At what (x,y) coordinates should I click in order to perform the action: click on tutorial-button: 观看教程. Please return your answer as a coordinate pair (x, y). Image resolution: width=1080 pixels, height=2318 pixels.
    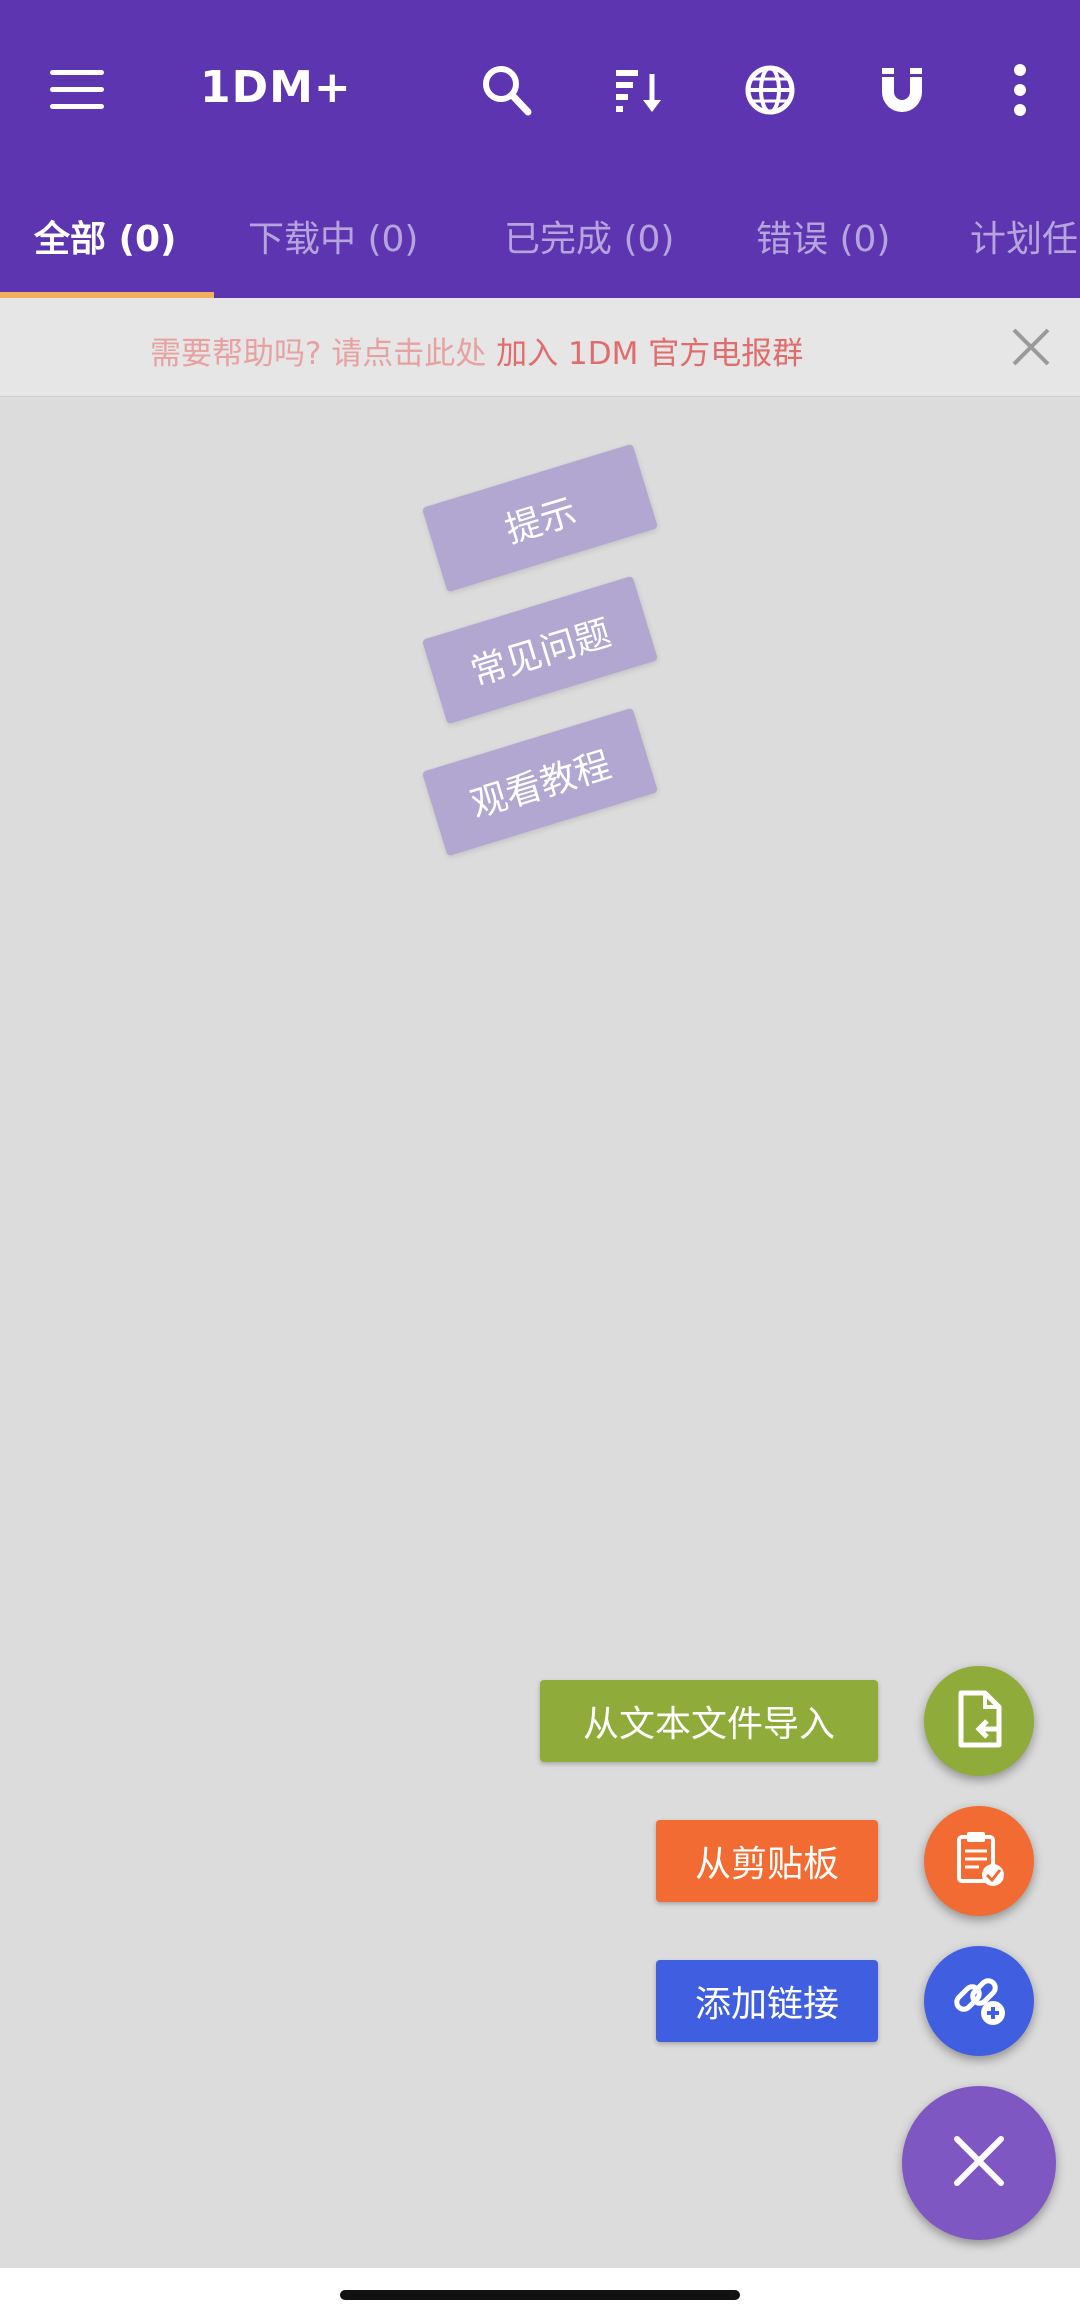
    Looking at the image, I should click on (540, 782).